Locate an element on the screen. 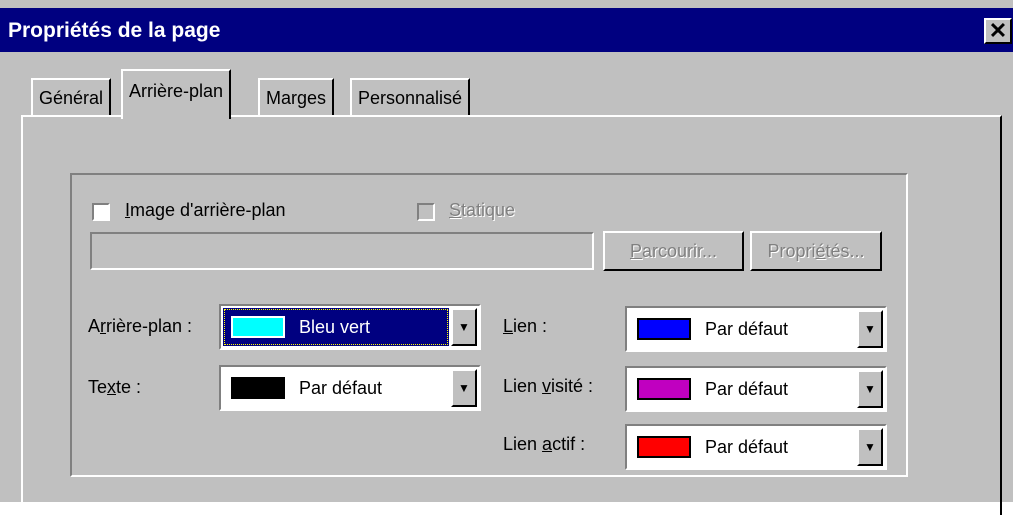  tab-background-label: Arrière-plan is located at coordinates (176, 90).